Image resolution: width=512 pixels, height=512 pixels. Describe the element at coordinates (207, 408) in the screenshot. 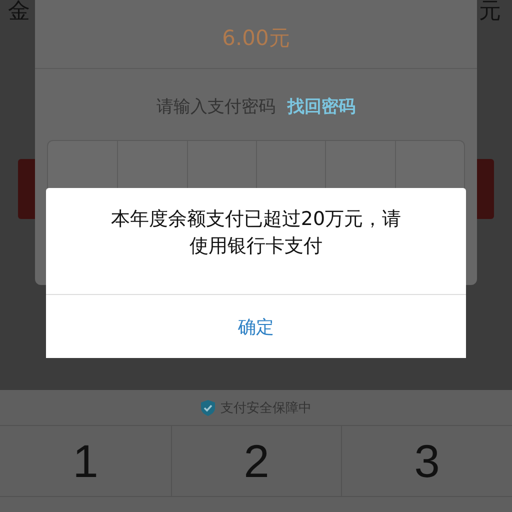

I see `shield-check-icon` at that location.